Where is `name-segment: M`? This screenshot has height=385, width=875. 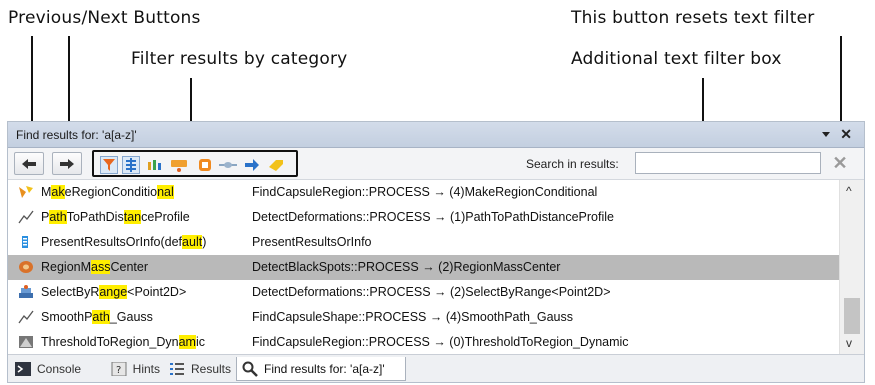
name-segment: M is located at coordinates (46, 192).